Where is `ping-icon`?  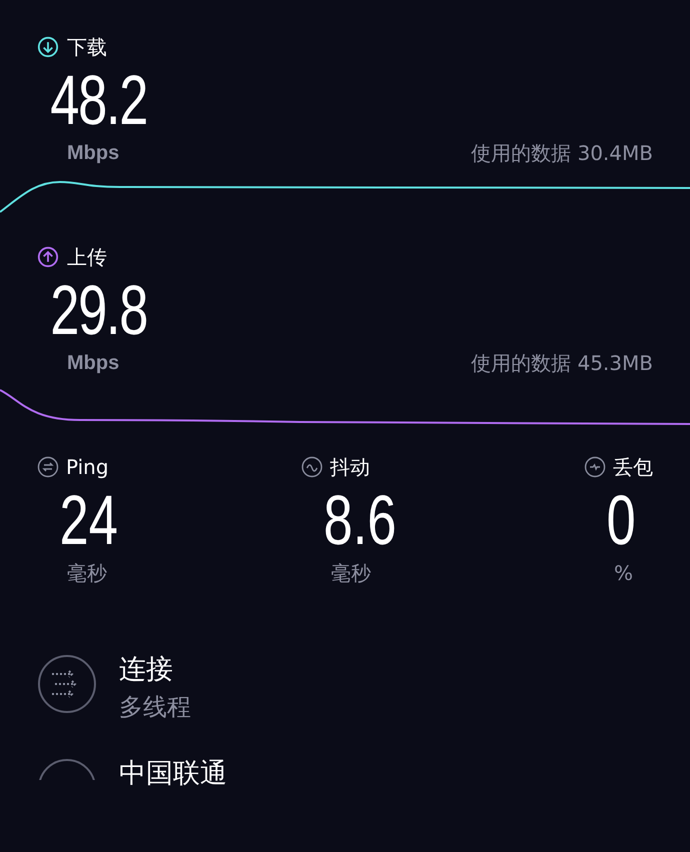 ping-icon is located at coordinates (48, 467).